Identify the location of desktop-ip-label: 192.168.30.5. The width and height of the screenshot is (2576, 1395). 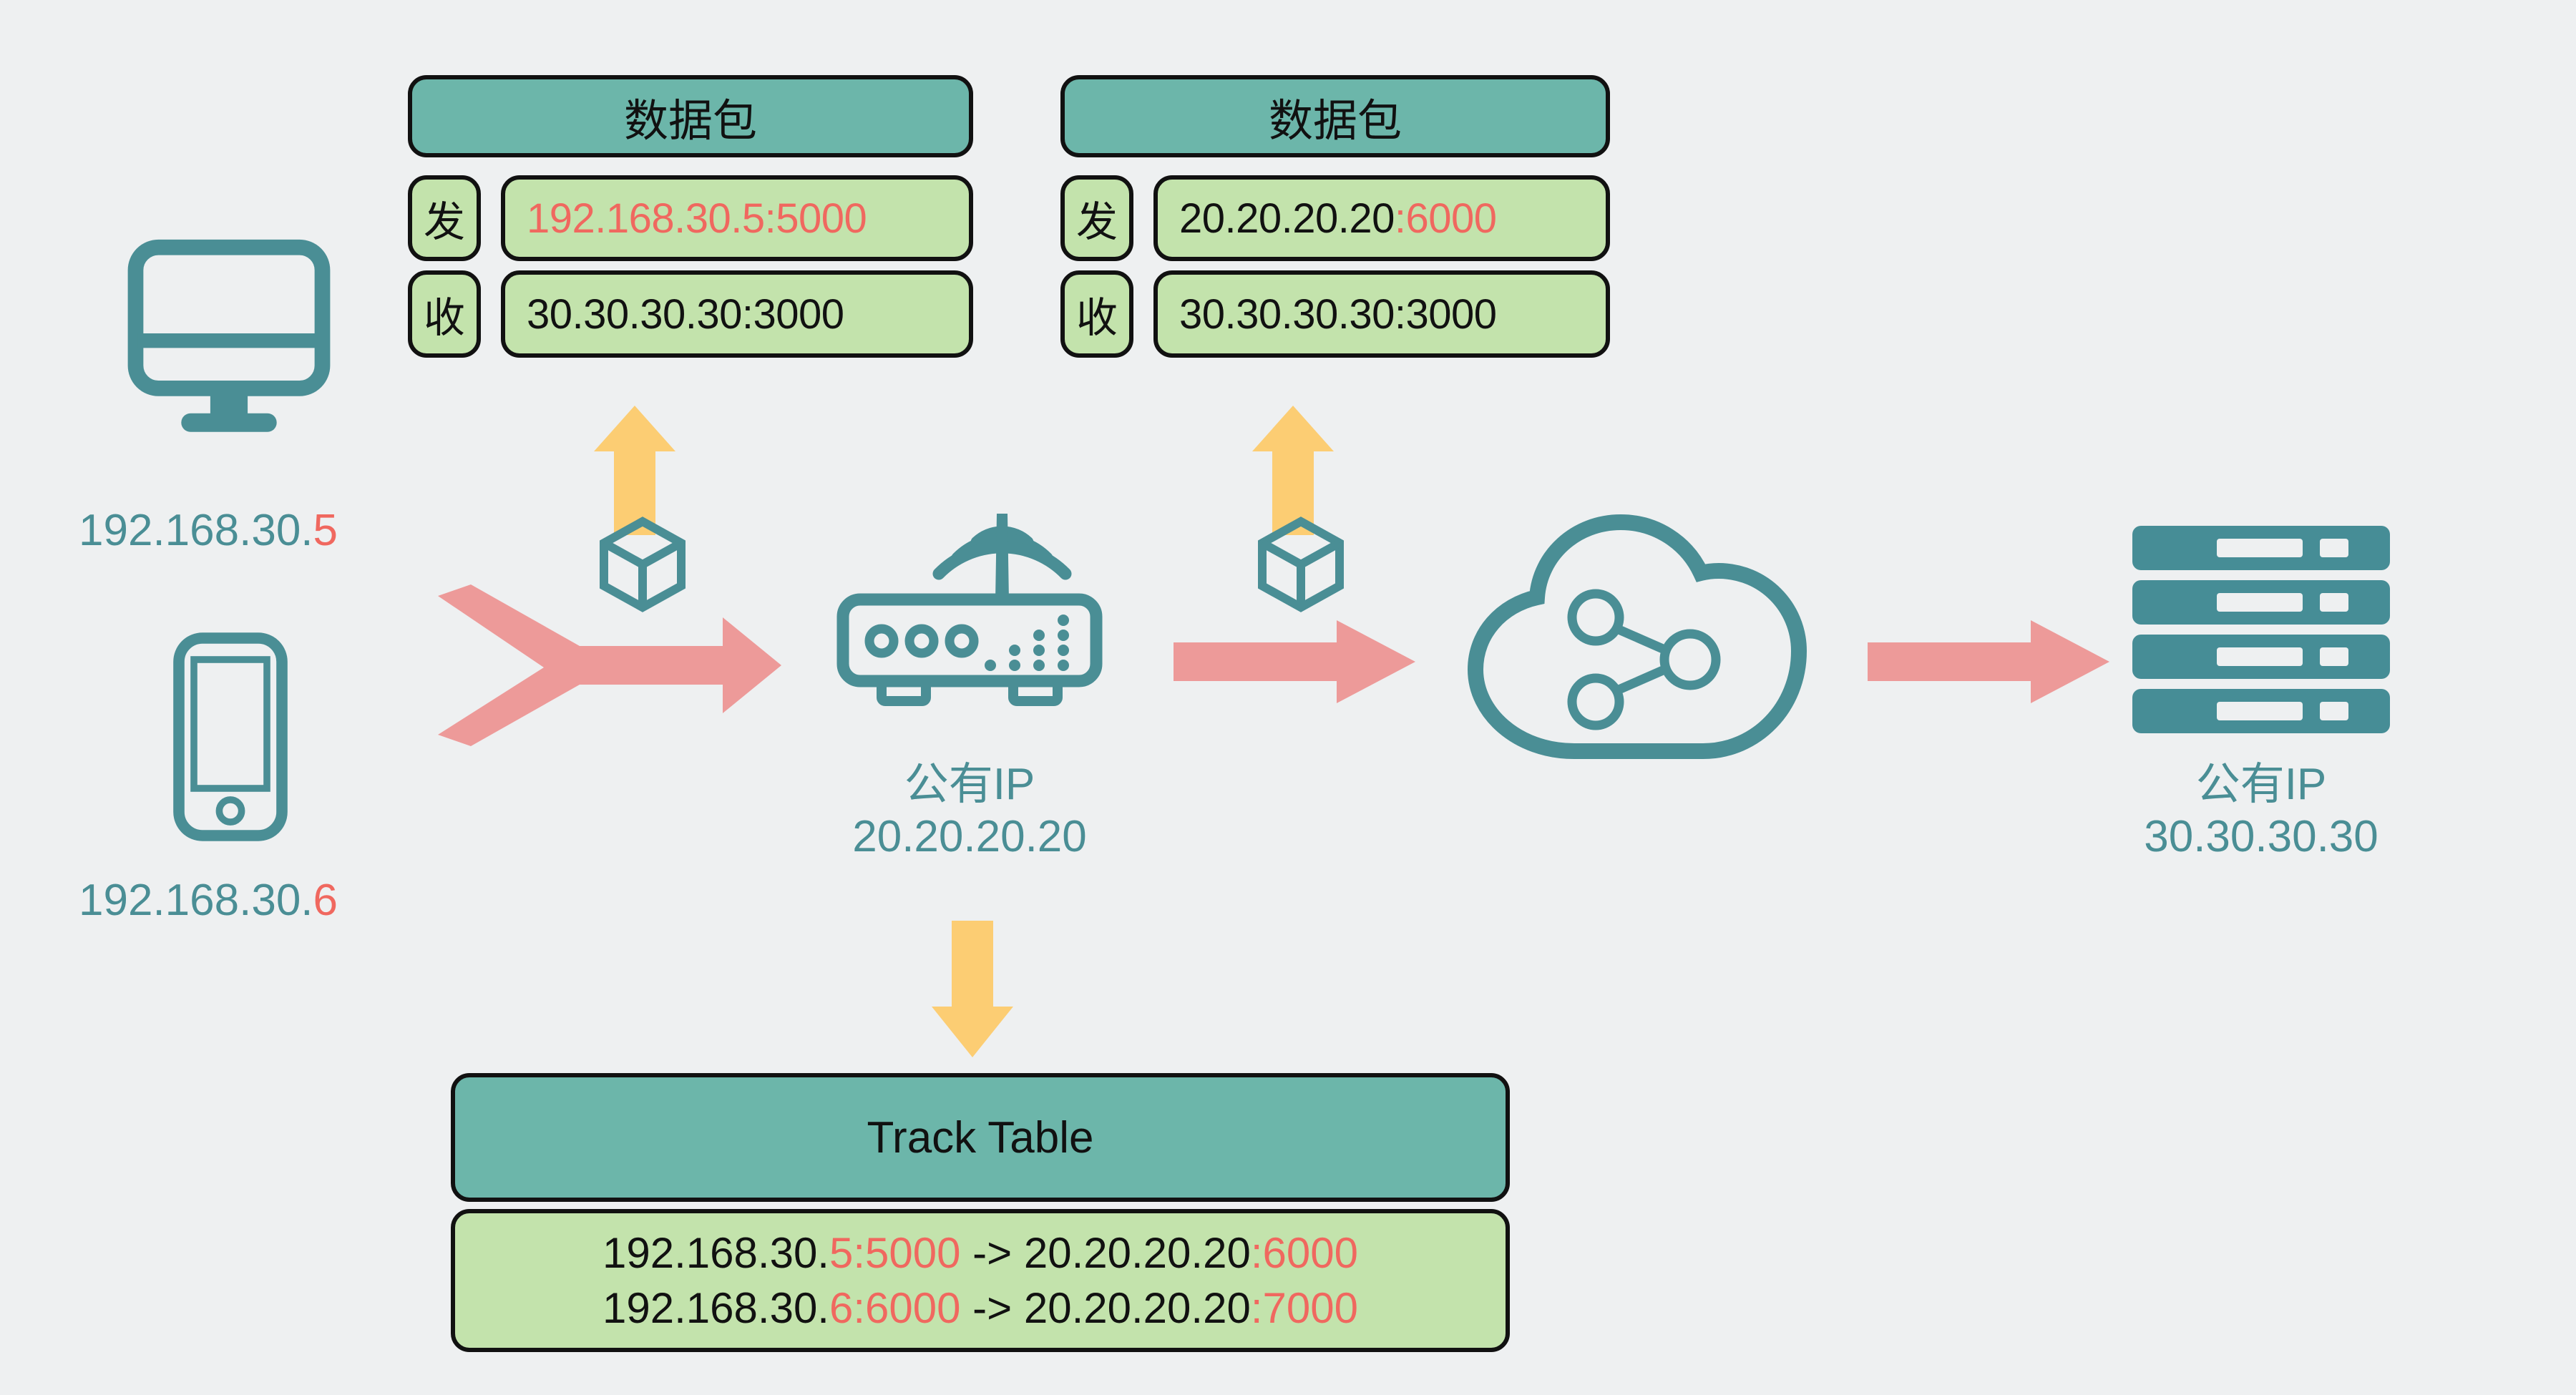
(208, 530).